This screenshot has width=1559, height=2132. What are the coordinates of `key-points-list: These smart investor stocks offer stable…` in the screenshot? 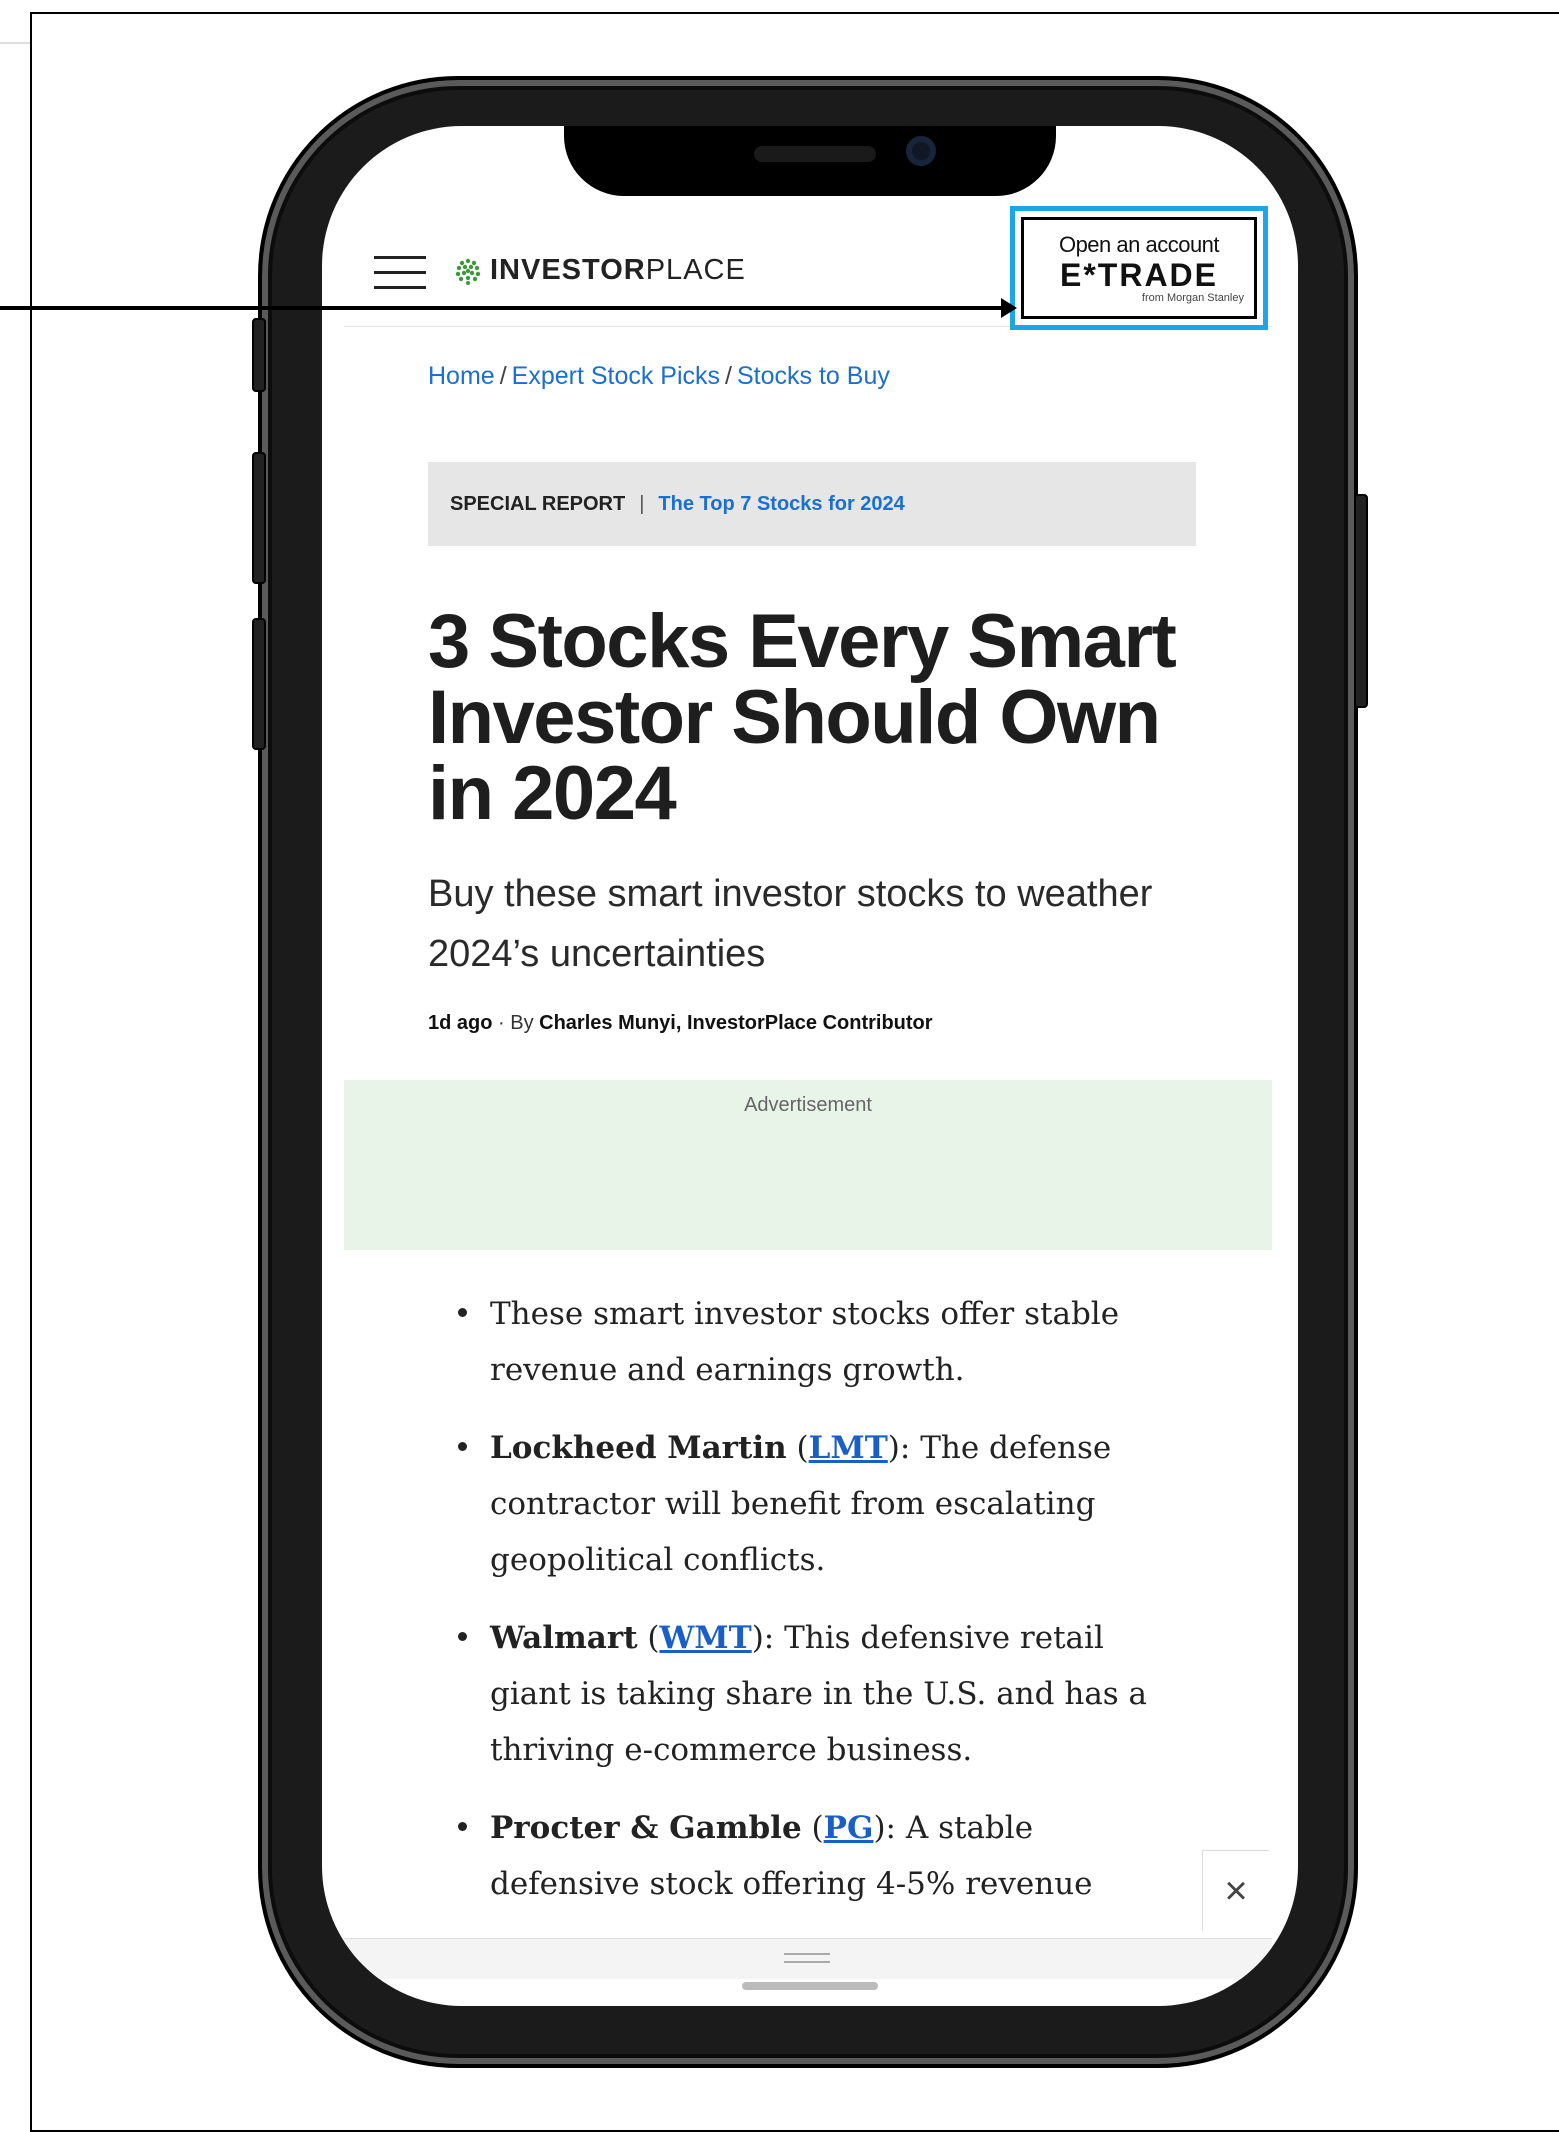 It's located at (814, 1610).